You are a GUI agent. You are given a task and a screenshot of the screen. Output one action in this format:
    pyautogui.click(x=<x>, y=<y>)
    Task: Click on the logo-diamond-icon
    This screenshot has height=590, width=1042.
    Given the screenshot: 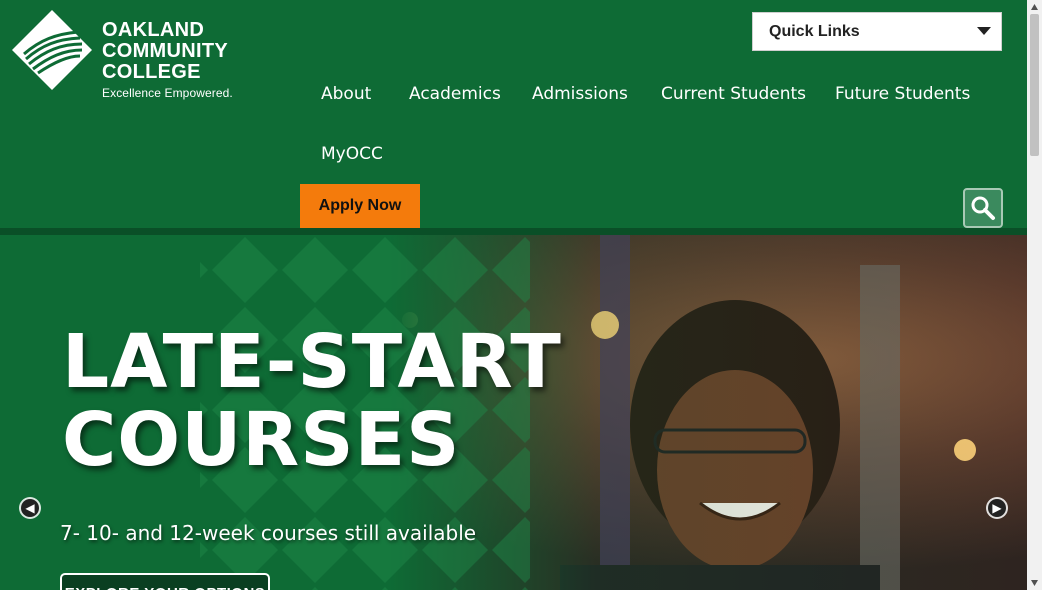 What is the action you would take?
    pyautogui.click(x=52, y=50)
    